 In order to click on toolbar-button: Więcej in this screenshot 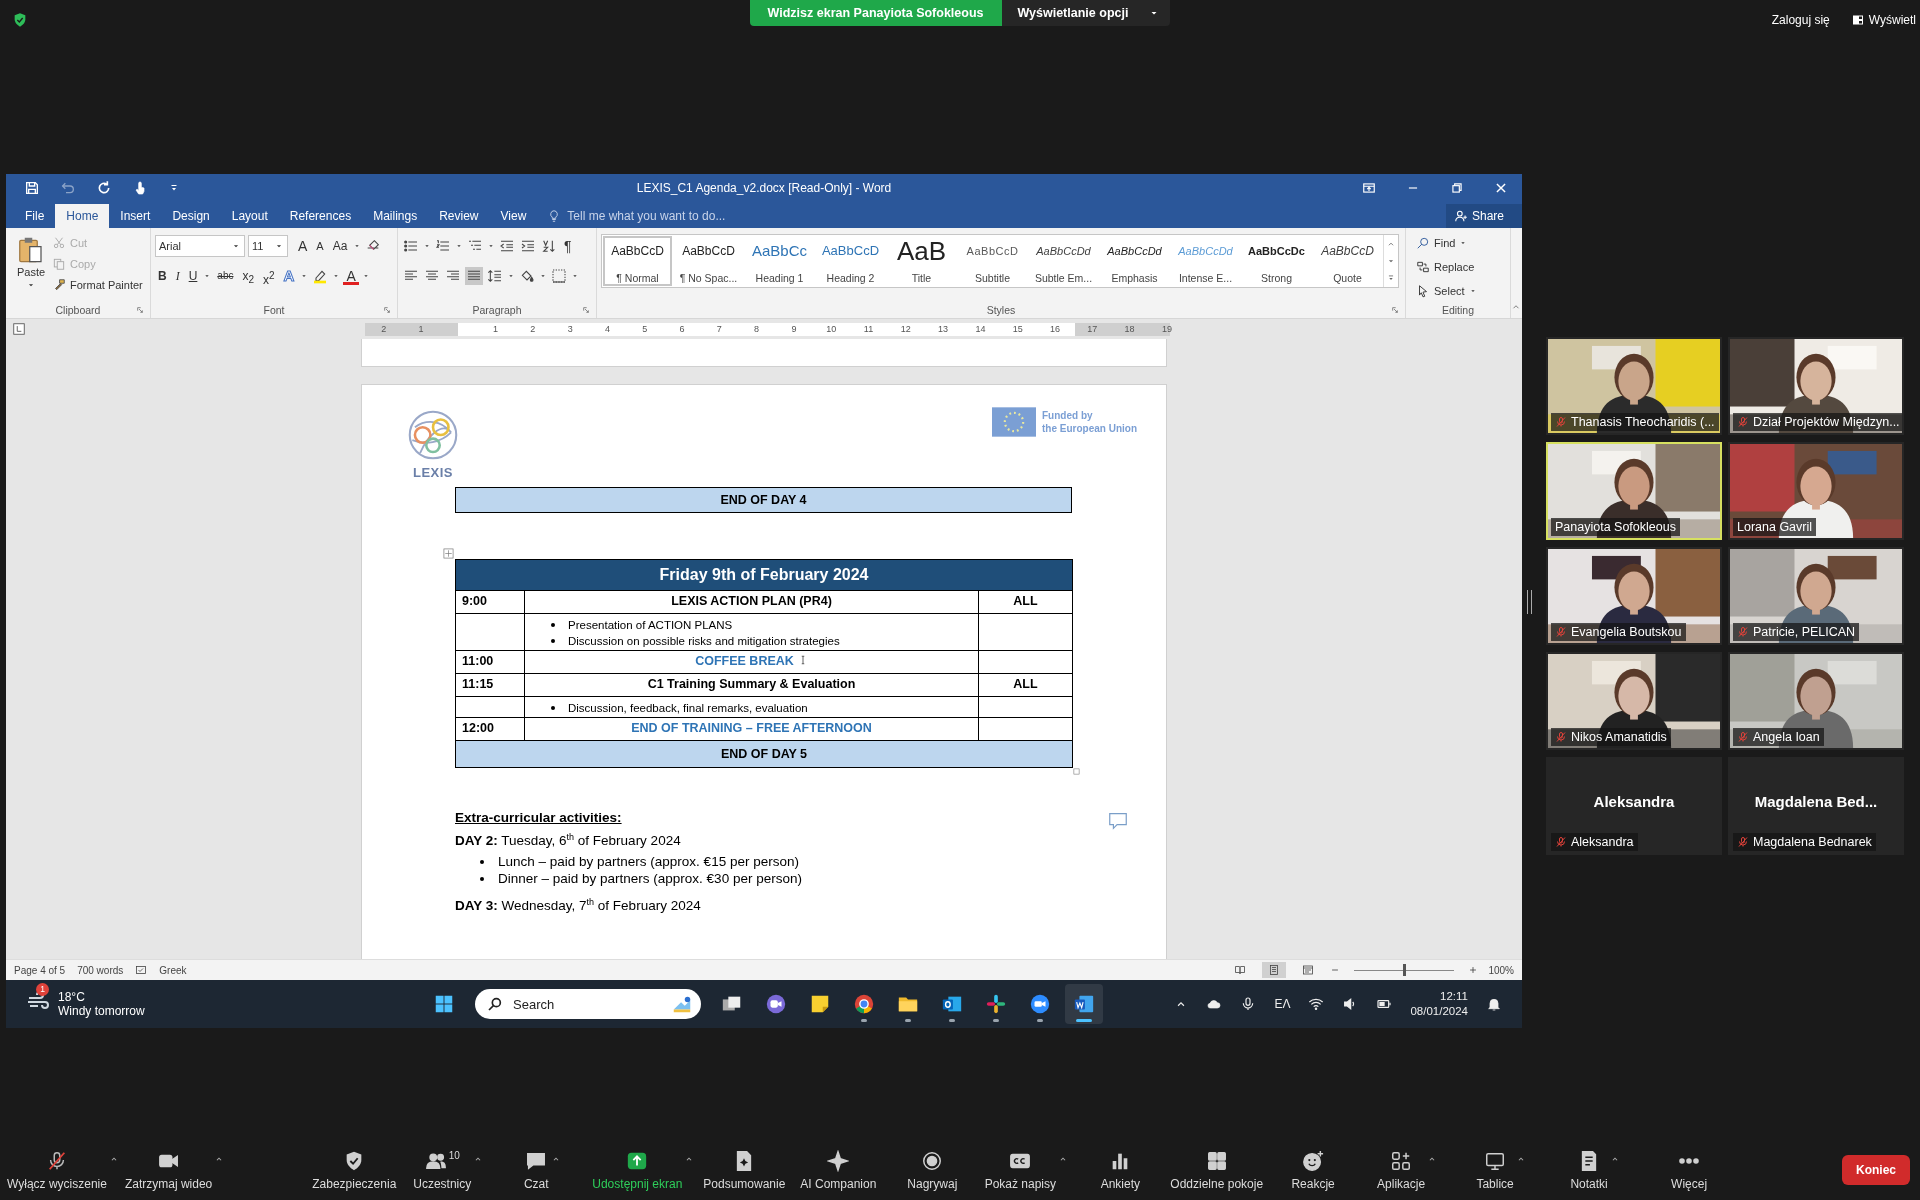, I will do `click(1689, 1170)`.